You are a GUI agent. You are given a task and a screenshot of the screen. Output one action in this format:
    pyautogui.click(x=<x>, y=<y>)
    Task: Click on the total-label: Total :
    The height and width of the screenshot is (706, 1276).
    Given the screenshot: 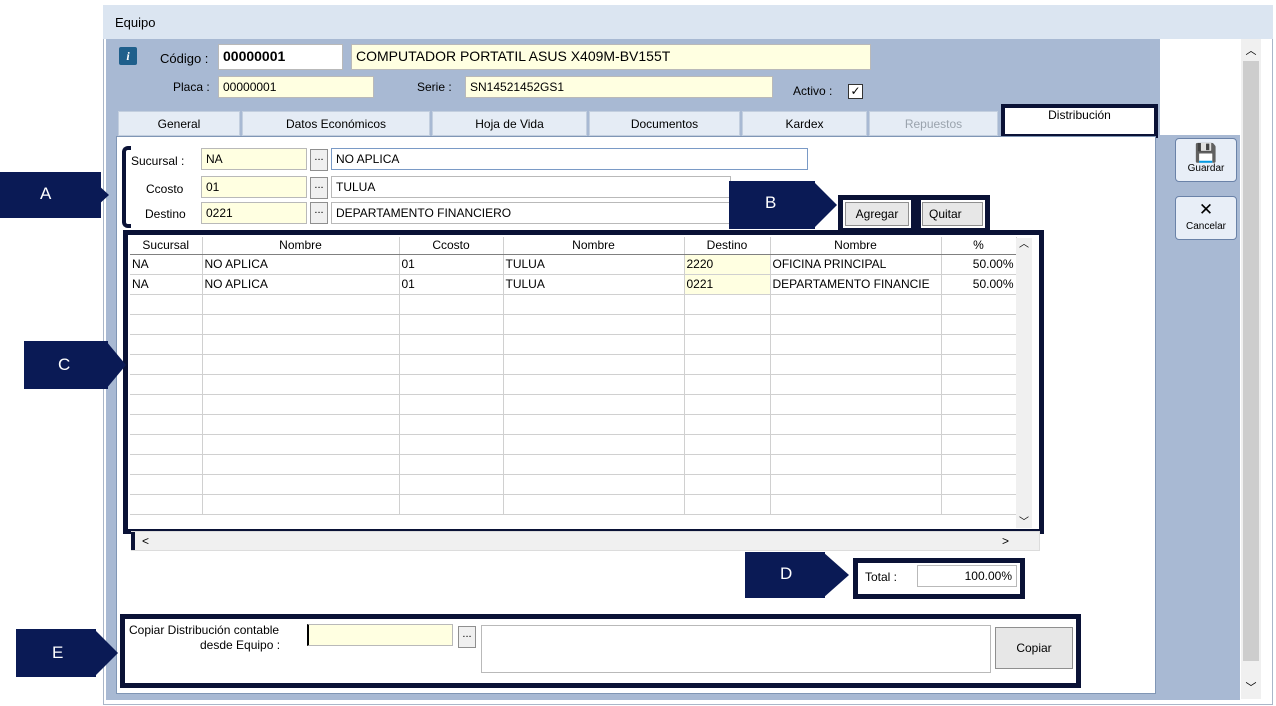 What is the action you would take?
    pyautogui.click(x=881, y=577)
    